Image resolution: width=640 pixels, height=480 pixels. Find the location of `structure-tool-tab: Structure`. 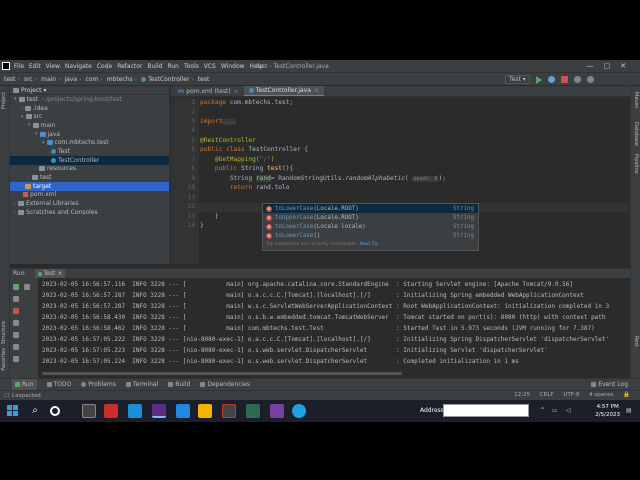

structure-tool-tab: Structure is located at coordinates (4, 332).